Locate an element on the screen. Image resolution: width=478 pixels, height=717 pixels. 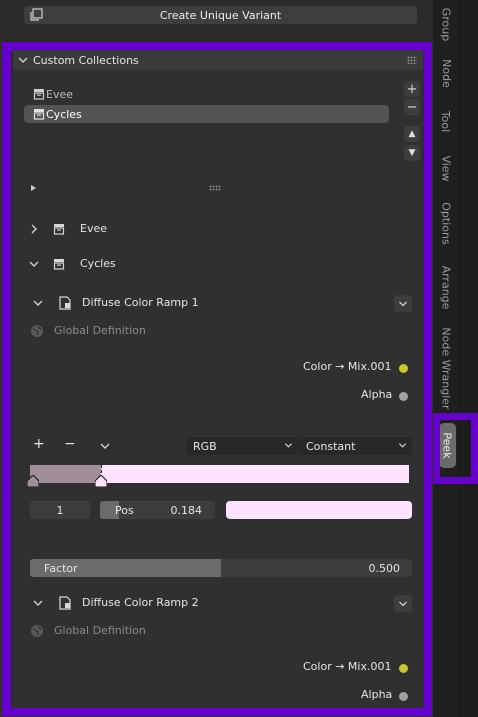
ramp-remove-stop-button: − is located at coordinates (70, 444).